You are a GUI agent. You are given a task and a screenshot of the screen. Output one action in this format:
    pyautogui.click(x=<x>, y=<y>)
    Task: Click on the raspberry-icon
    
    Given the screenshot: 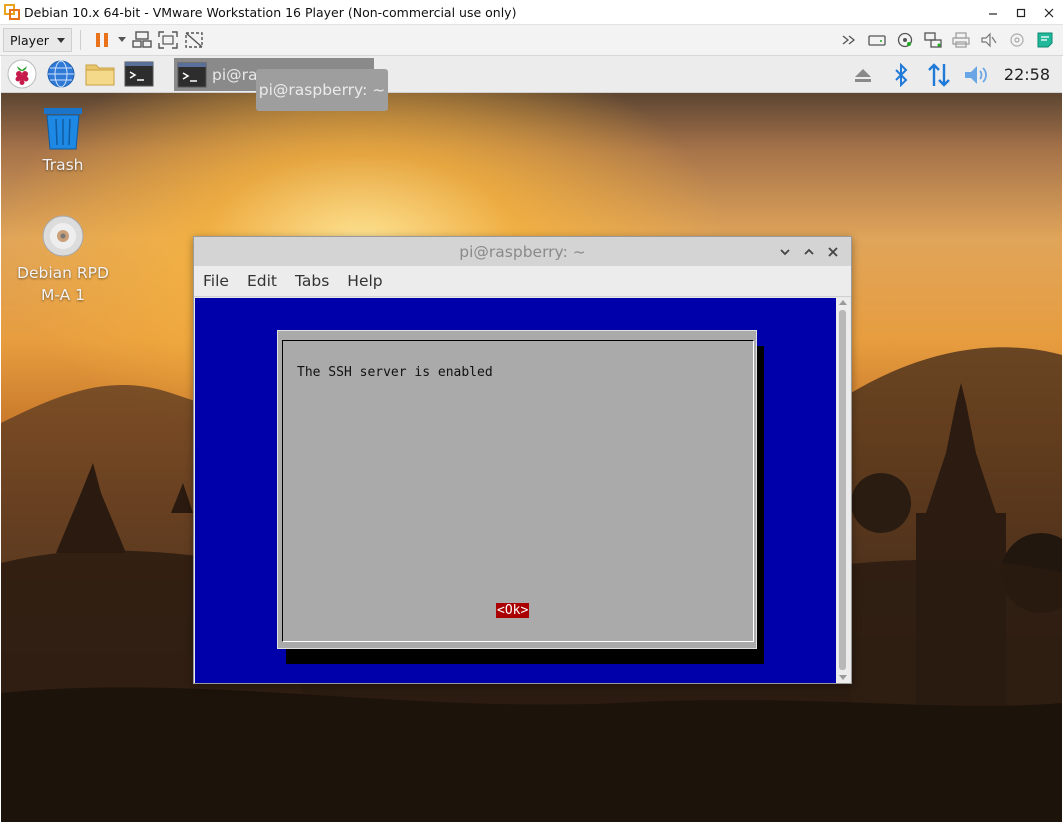 What is the action you would take?
    pyautogui.click(x=22, y=74)
    